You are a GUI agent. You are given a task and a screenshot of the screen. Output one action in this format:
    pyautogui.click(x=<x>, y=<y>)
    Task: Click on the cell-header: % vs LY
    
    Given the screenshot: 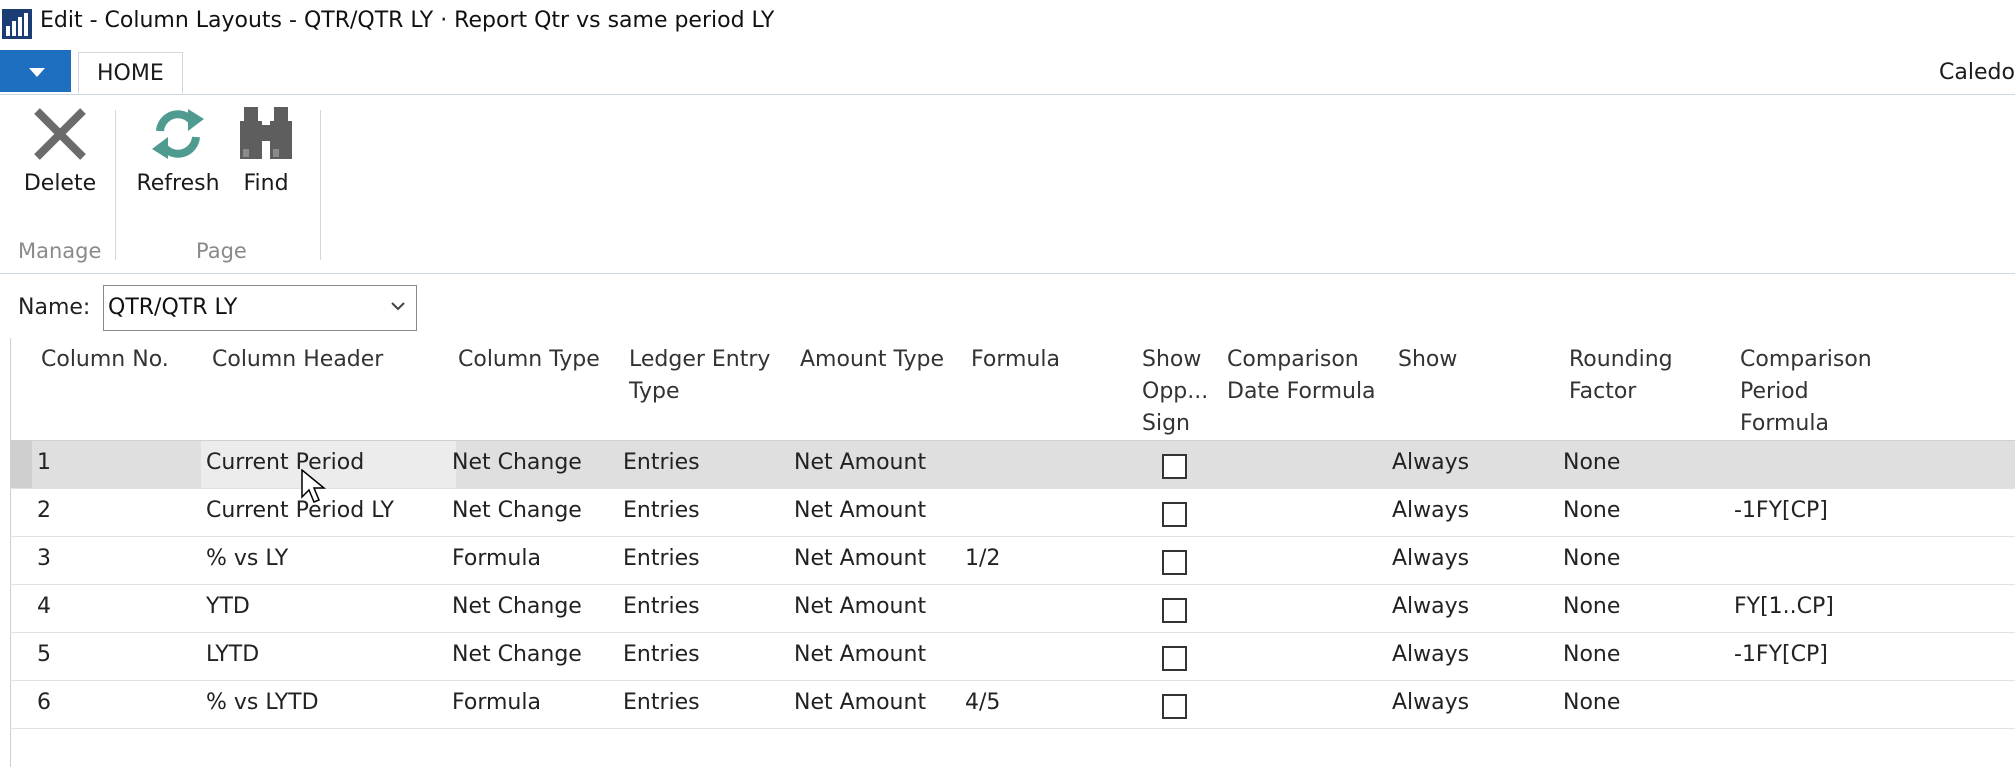 What is the action you would take?
    pyautogui.click(x=247, y=558)
    